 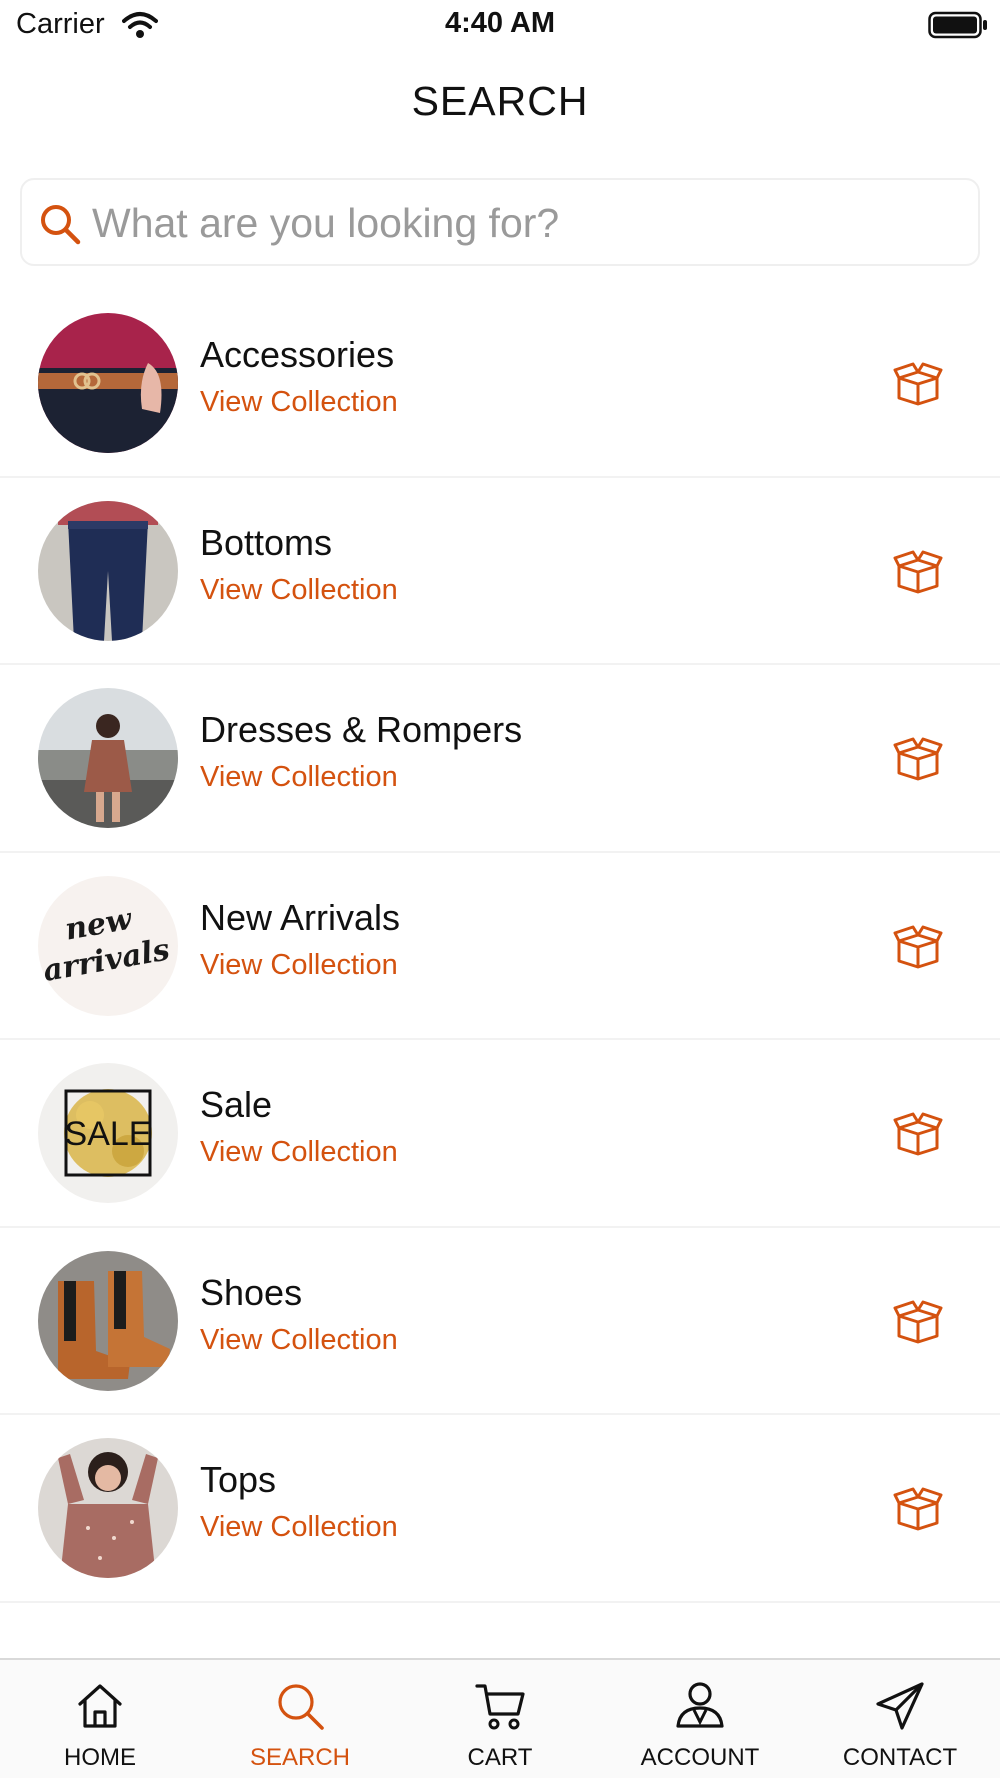 What do you see at coordinates (108, 570) in the screenshot?
I see `bottoms-thumbnail` at bounding box center [108, 570].